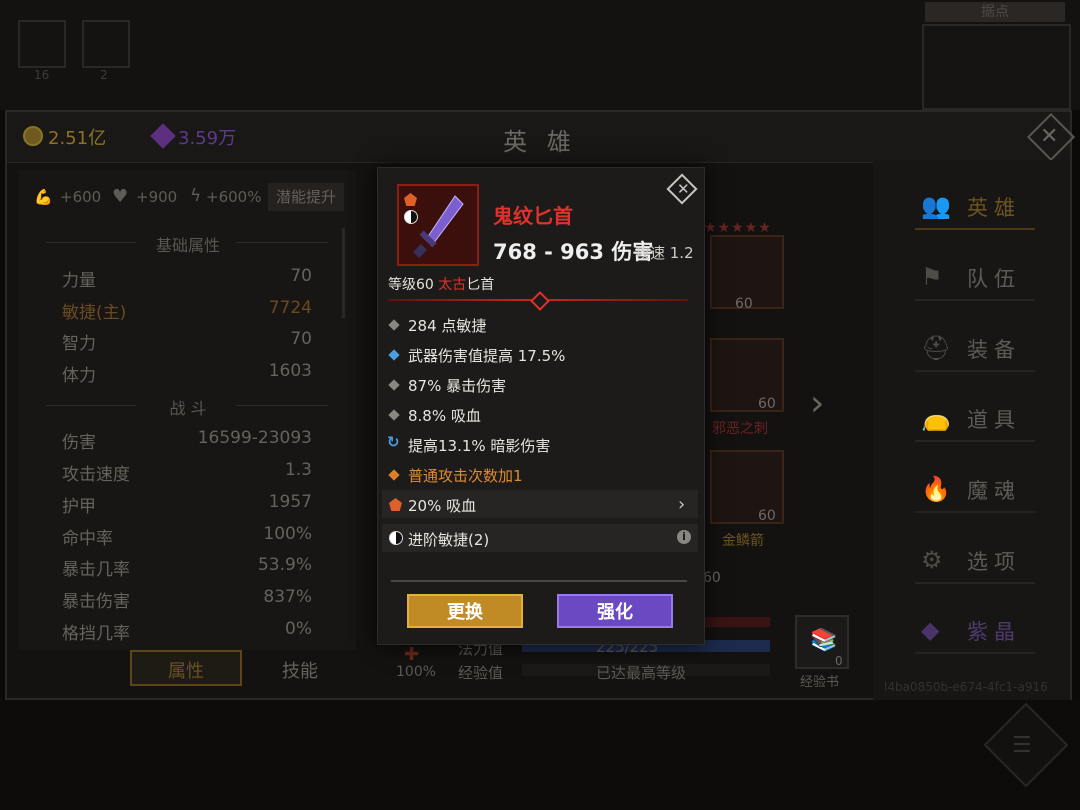 This screenshot has width=1080, height=810. Describe the element at coordinates (416, 672) in the screenshot. I see `percent-value: 100%` at that location.